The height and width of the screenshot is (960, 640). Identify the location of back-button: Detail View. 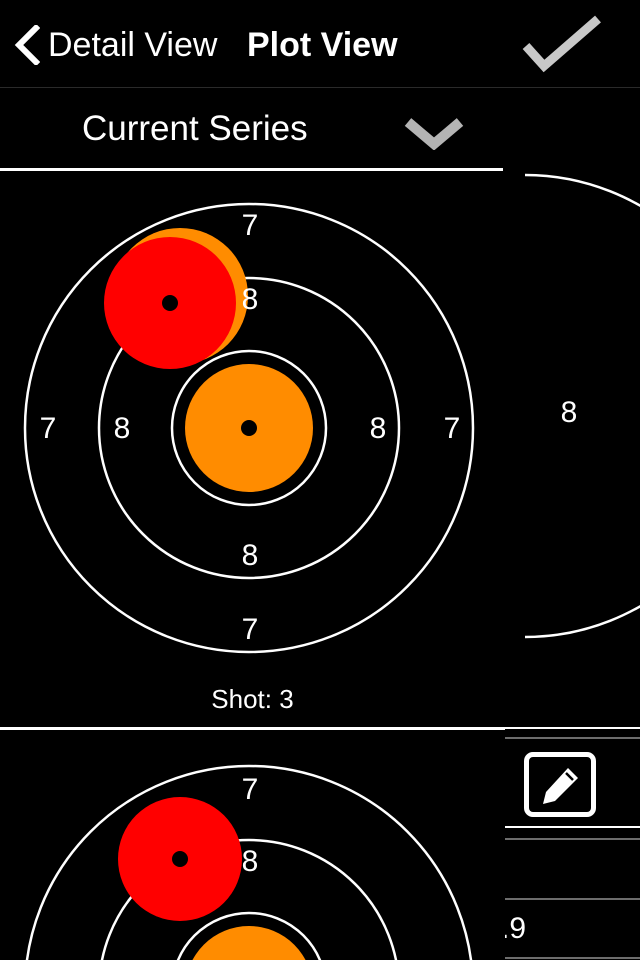
(115, 45).